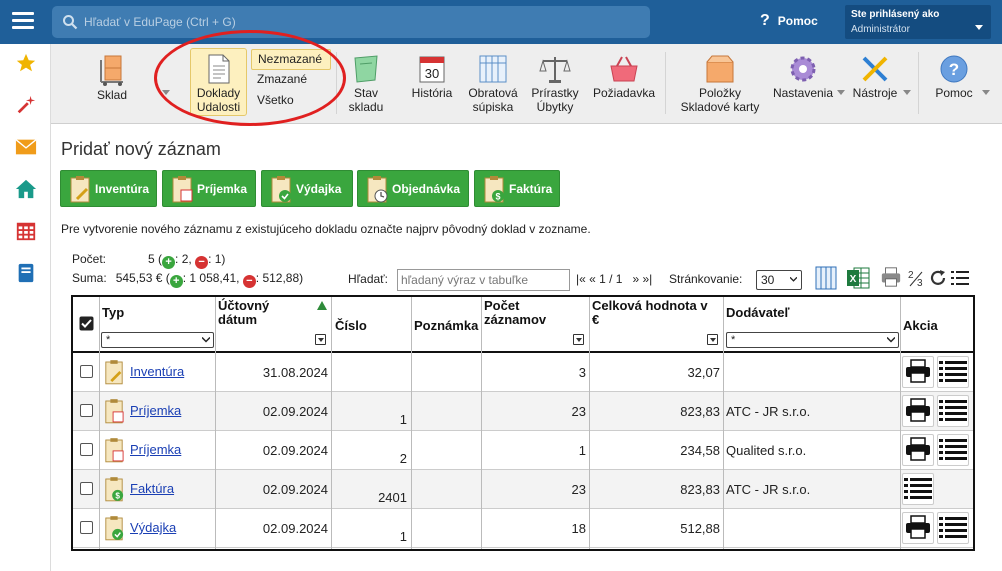 The width and height of the screenshot is (1002, 571). I want to click on table-row: Výdajka 02.09.2024 1 18 512,88, so click(523, 528).